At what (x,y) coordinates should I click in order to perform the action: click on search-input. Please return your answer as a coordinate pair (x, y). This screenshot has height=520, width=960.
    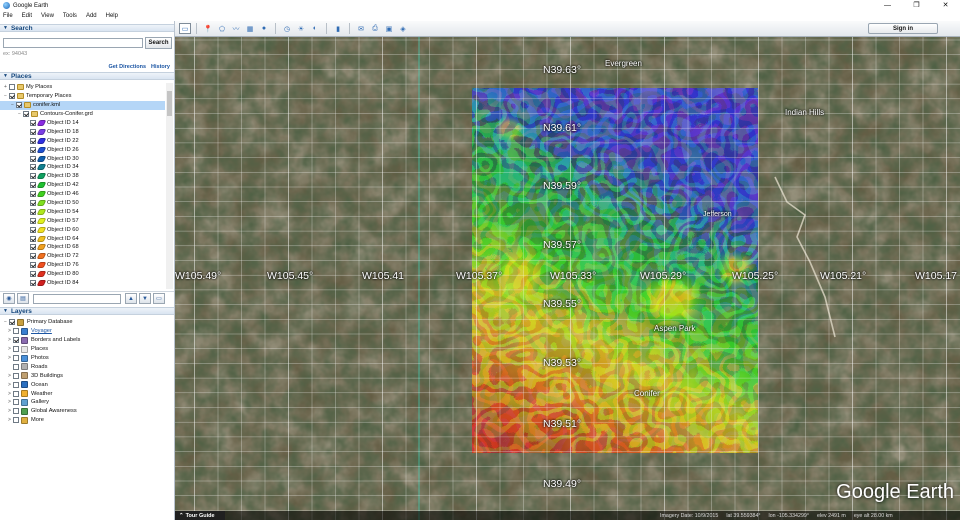
    Looking at the image, I should click on (73, 43).